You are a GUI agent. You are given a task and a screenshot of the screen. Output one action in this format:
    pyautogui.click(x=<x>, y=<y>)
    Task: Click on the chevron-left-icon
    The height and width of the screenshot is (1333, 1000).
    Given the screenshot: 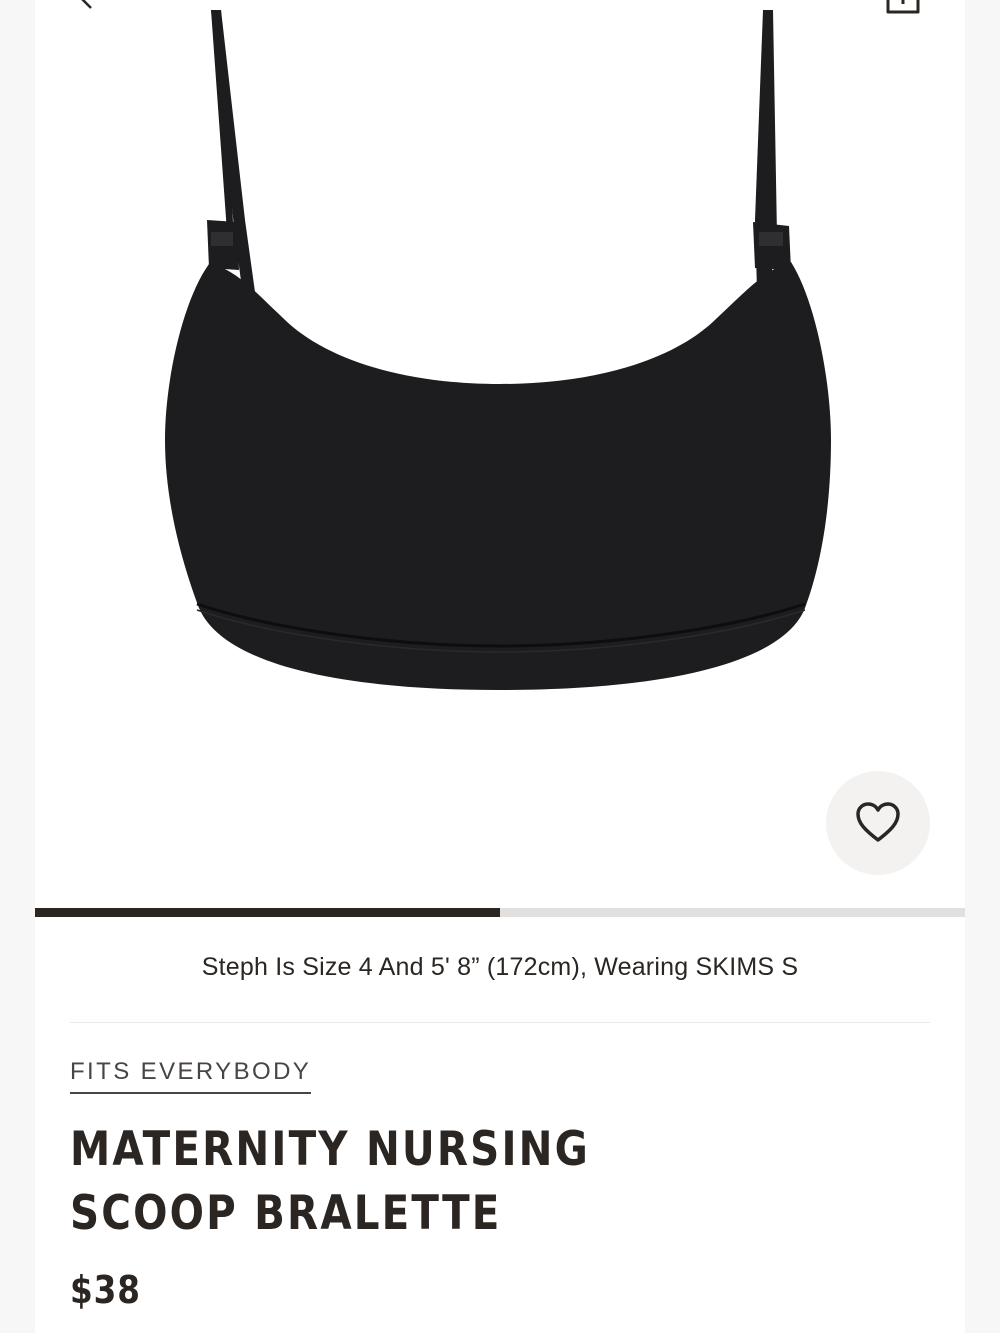 What is the action you would take?
    pyautogui.click(x=87, y=5)
    